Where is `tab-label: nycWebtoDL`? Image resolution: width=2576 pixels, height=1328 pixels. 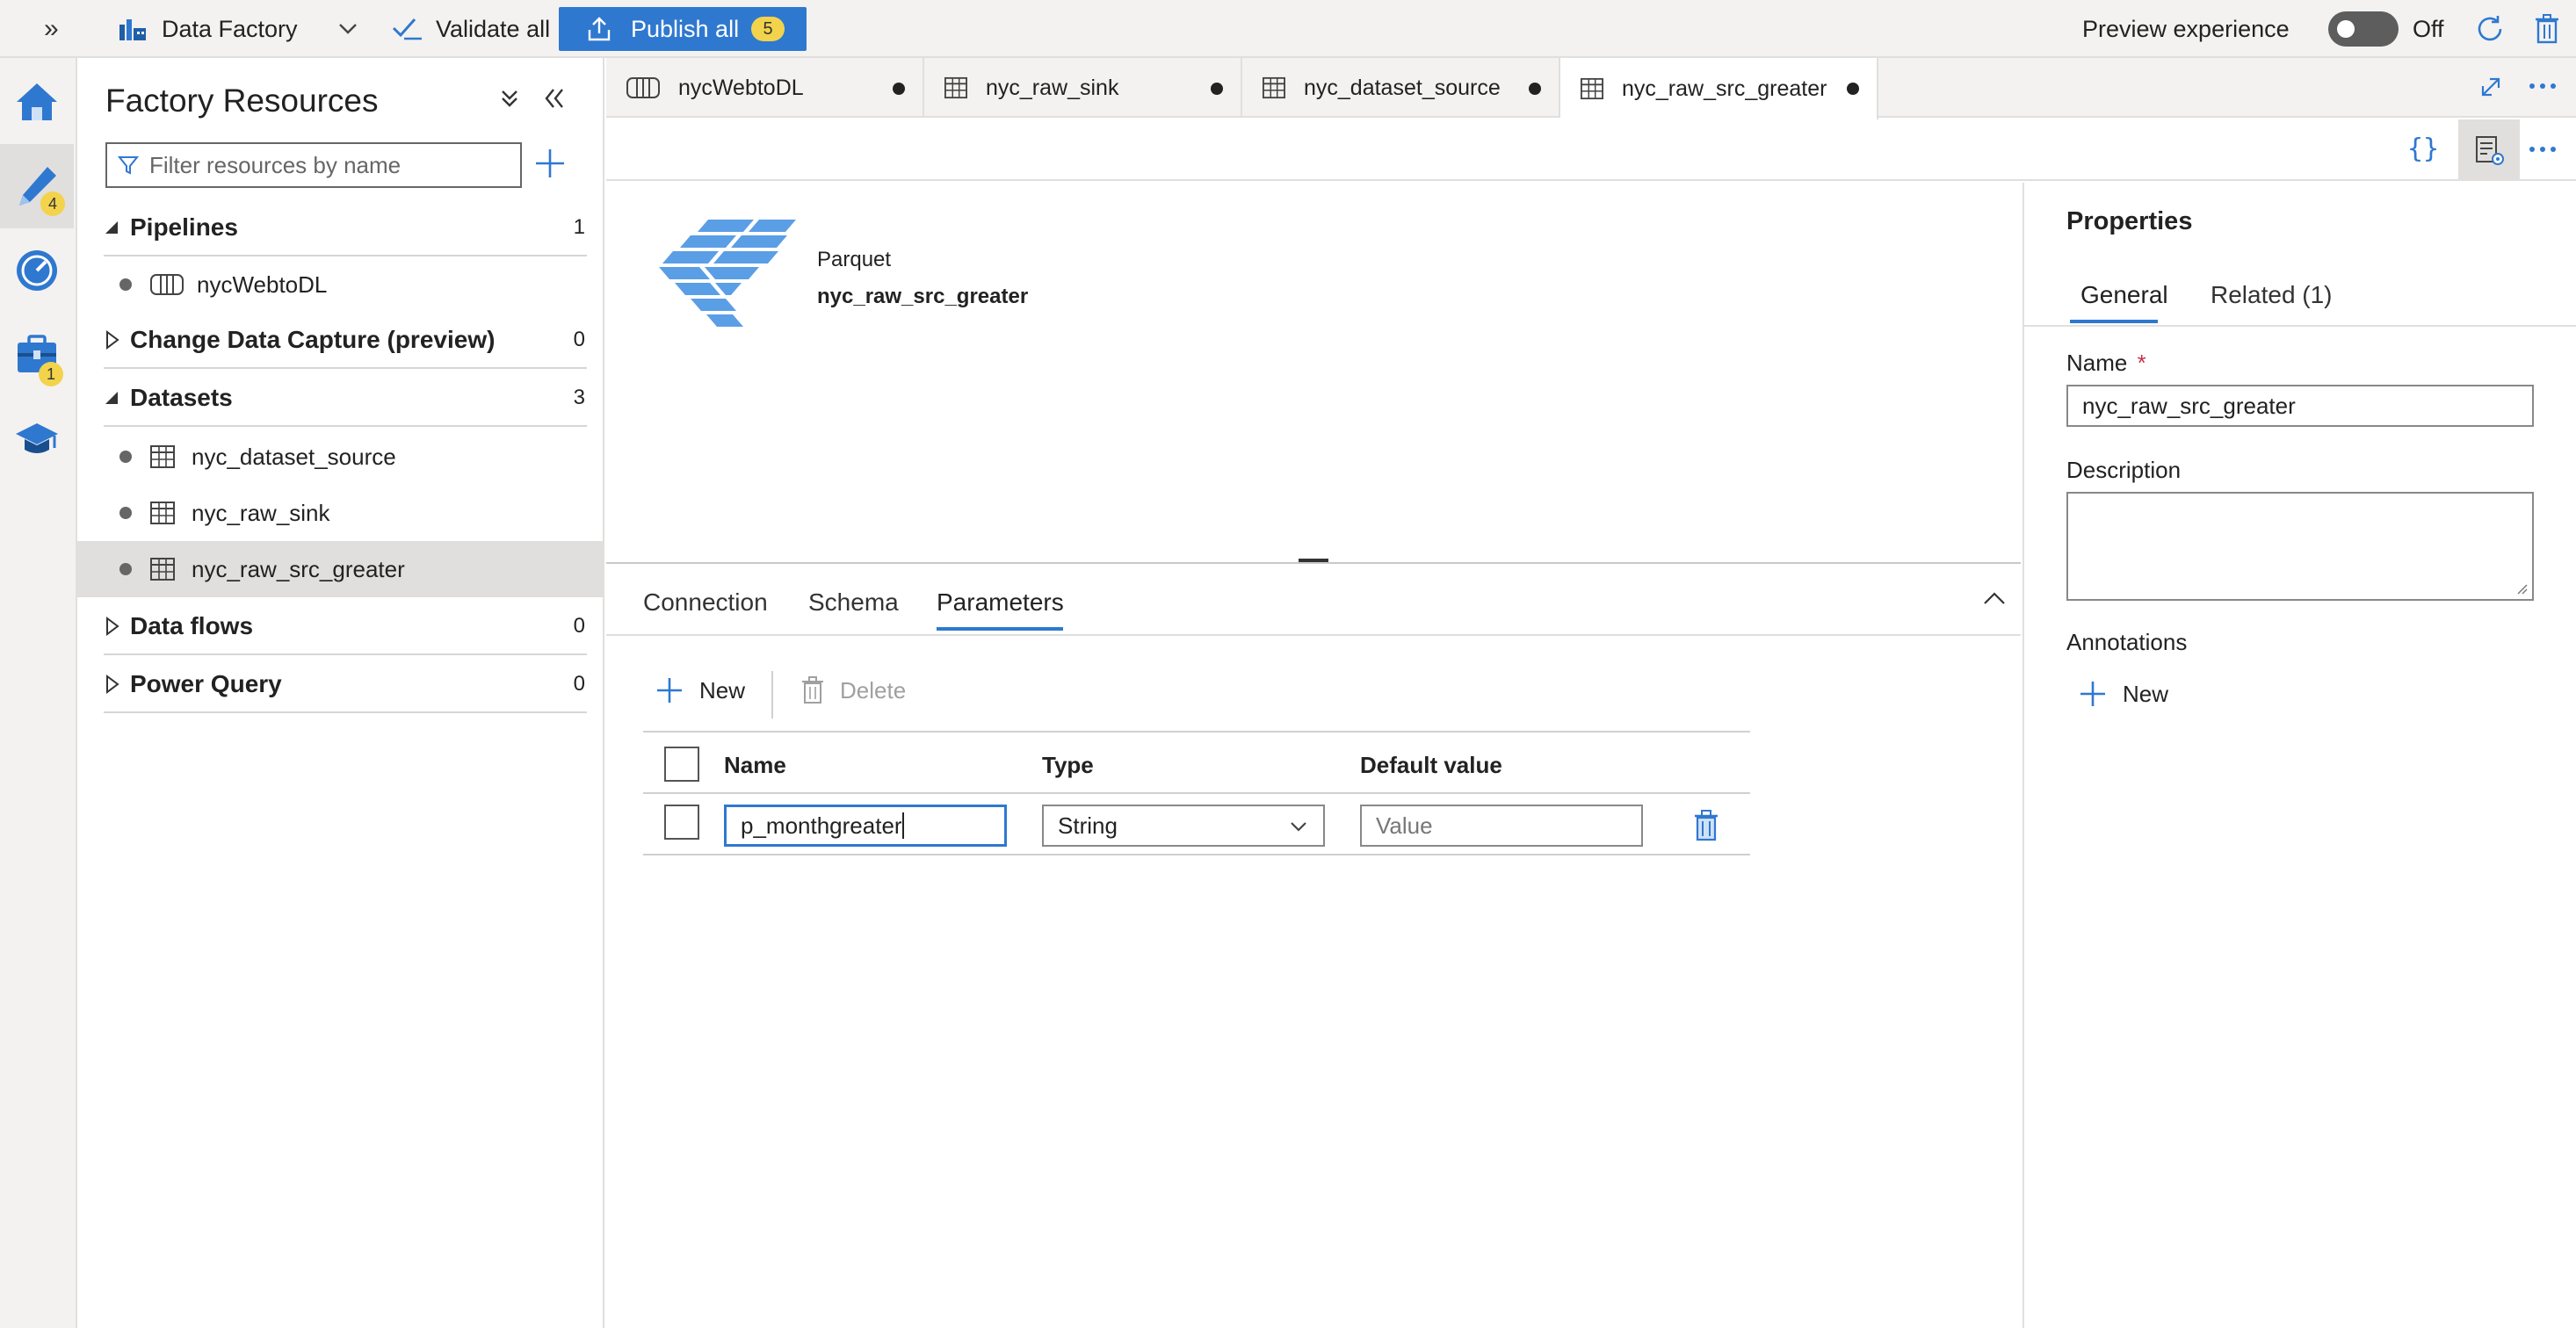
tab-label: nycWebtoDL is located at coordinates (741, 87).